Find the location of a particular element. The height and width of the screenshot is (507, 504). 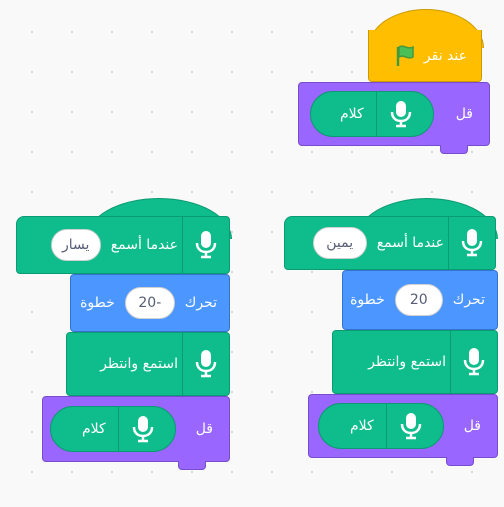

when-i-hear-block: عندما أسمع يسار is located at coordinates (123, 245).